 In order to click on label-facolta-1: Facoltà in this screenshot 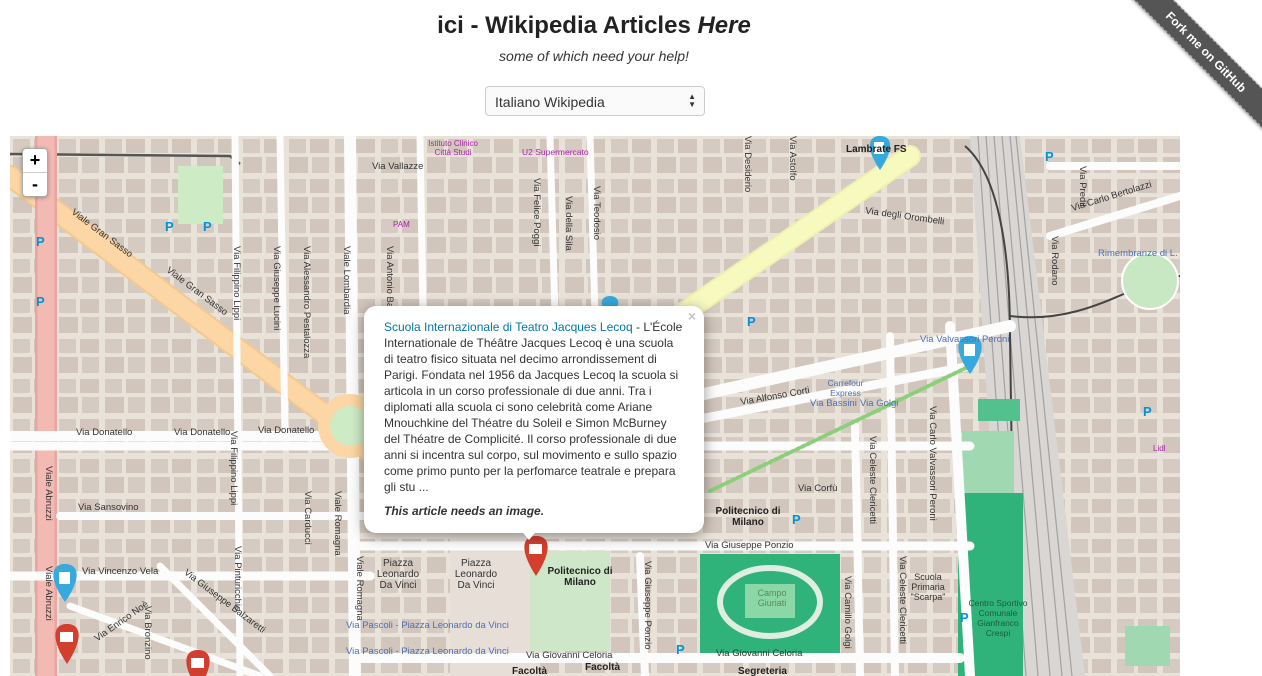, I will do `click(530, 671)`.